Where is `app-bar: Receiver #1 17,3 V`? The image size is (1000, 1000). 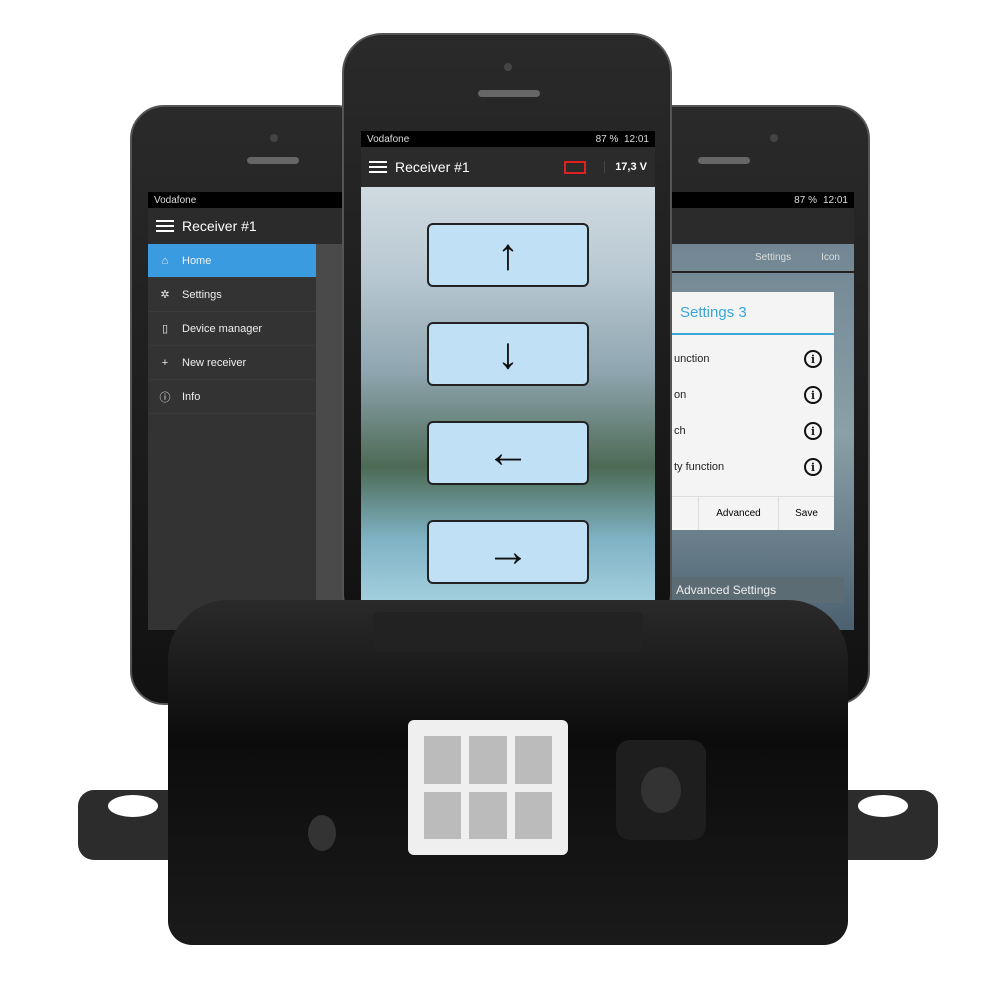
app-bar: Receiver #1 17,3 V is located at coordinates (508, 167).